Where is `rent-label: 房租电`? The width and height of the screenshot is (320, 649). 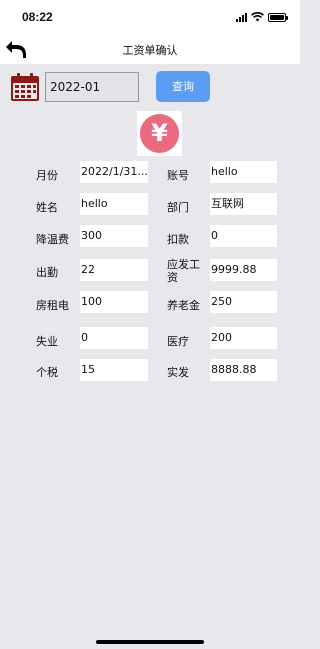
rent-label: 房租电 is located at coordinates (52, 305).